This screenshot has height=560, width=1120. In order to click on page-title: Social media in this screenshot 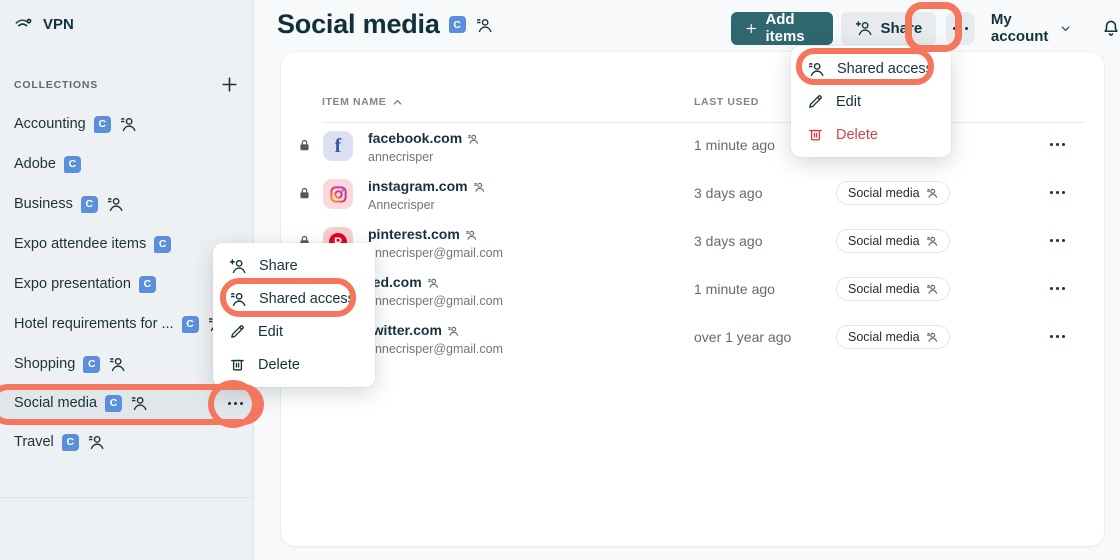, I will do `click(358, 24)`.